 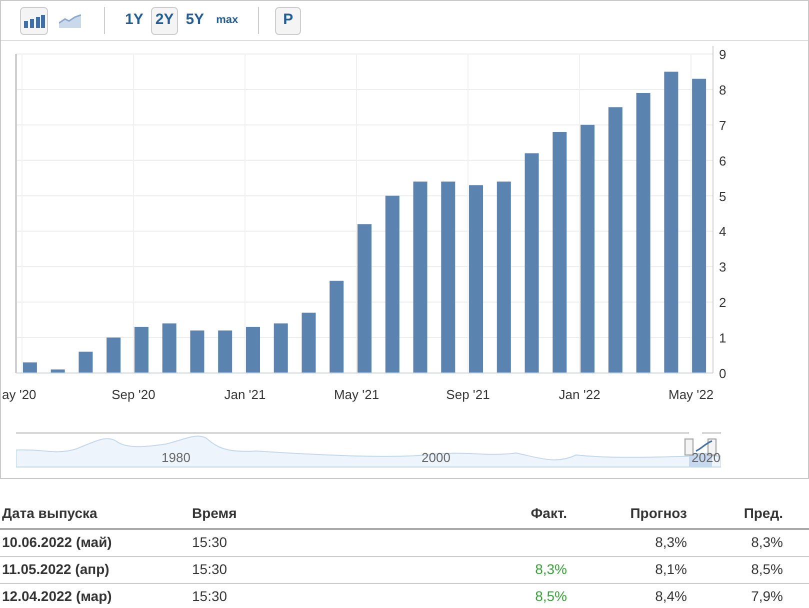 I want to click on axis-label: ay '20, so click(x=19, y=394).